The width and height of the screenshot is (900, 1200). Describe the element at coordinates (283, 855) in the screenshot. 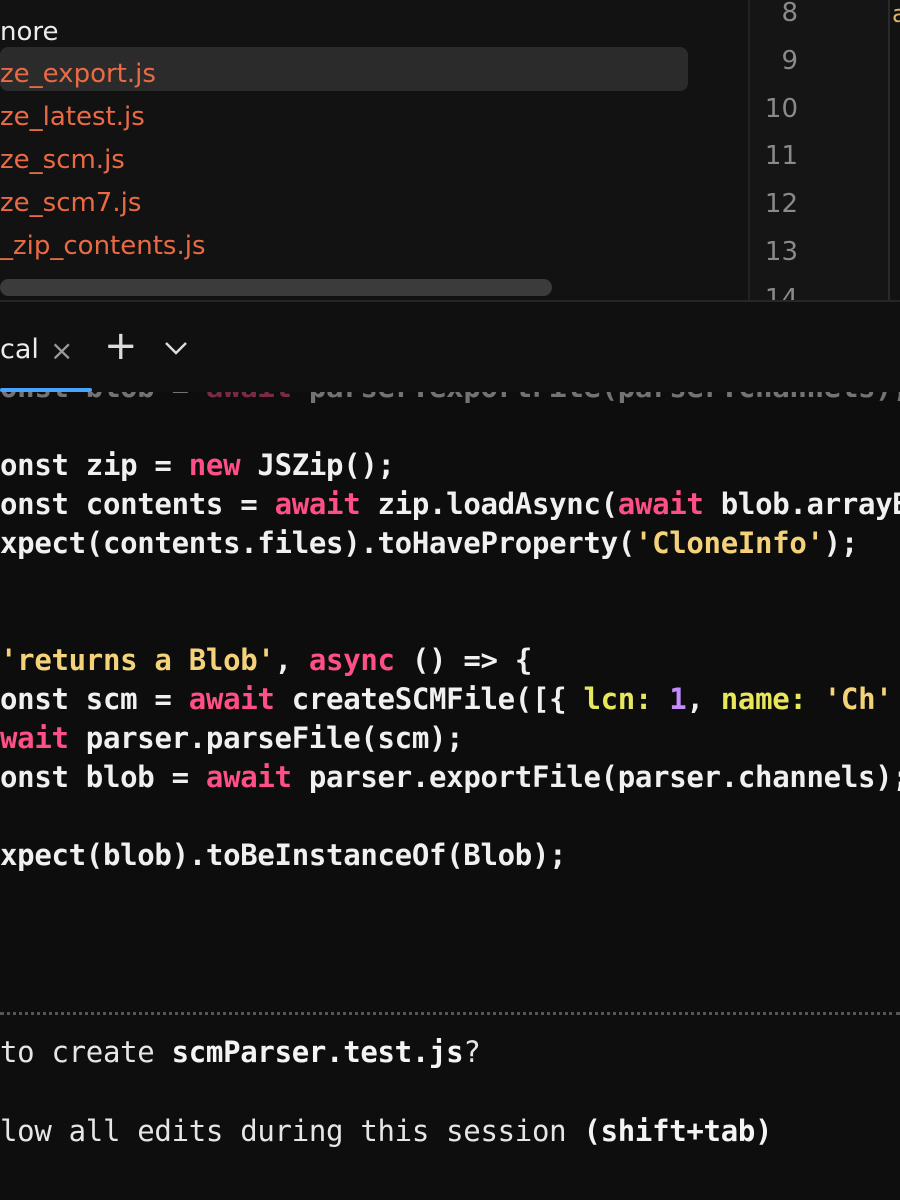

I see `code-line: xpect(blob).toBeInstanceOf(Blob);` at that location.